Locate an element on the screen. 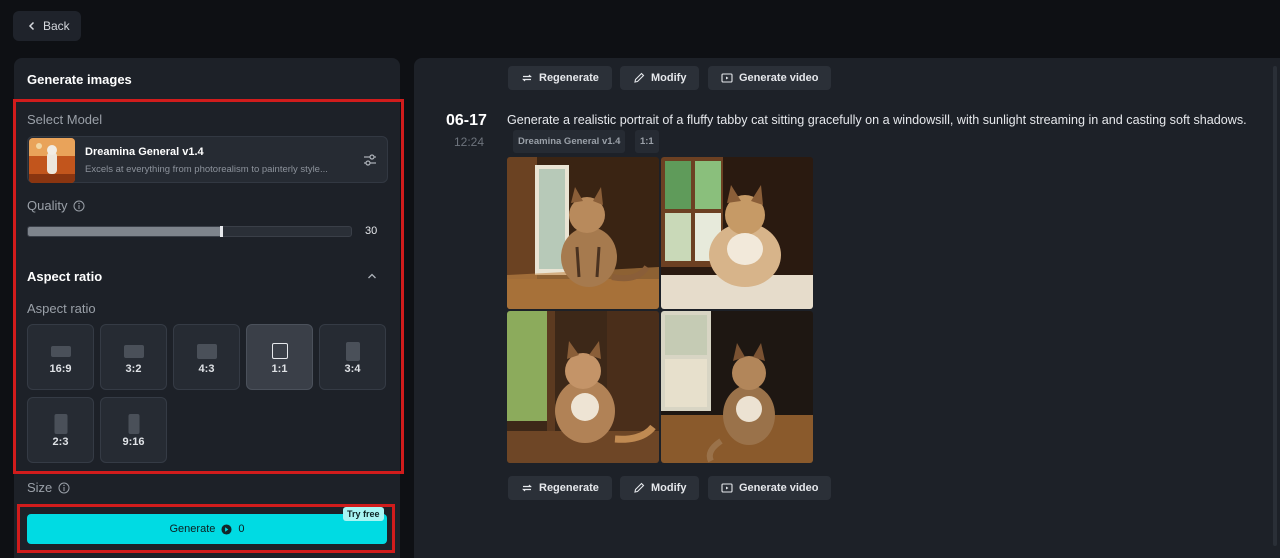 This screenshot has height=558, width=1280. aspect-ratio-sublabel: Aspect ratio is located at coordinates (61, 308).